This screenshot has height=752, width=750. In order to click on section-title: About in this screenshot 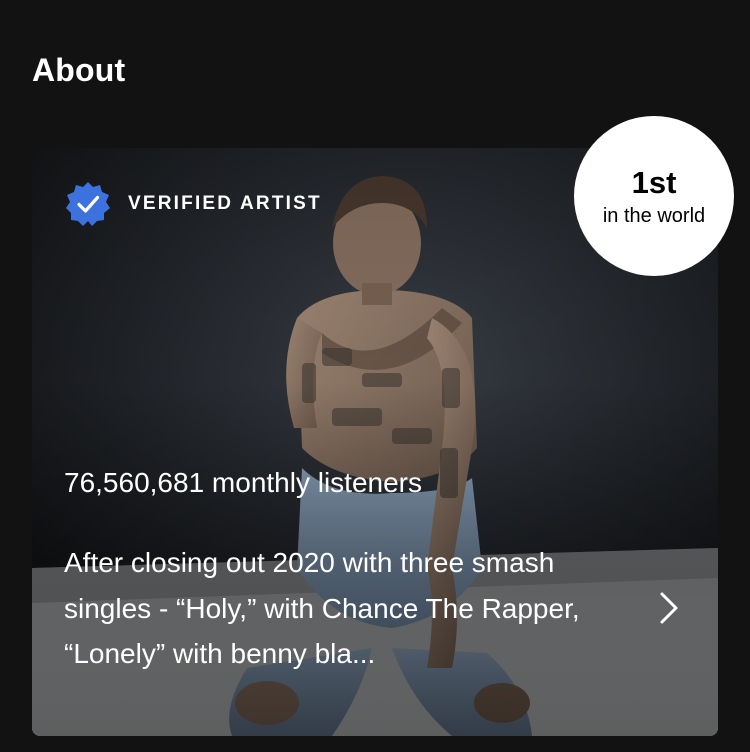, I will do `click(79, 70)`.